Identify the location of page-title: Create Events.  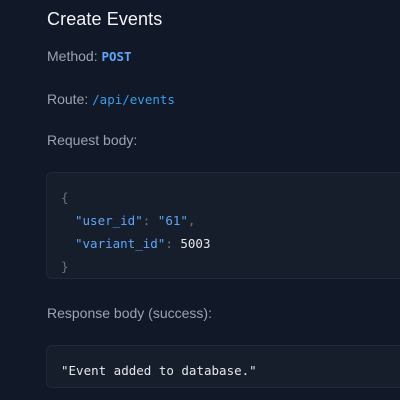
(105, 19).